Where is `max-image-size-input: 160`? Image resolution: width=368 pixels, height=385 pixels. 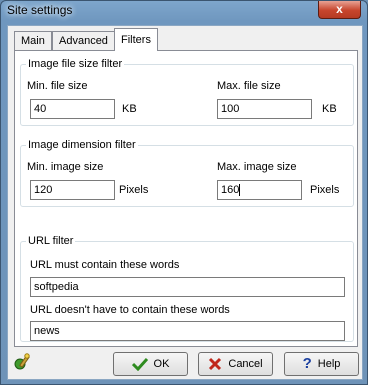
max-image-size-input: 160 is located at coordinates (259, 190).